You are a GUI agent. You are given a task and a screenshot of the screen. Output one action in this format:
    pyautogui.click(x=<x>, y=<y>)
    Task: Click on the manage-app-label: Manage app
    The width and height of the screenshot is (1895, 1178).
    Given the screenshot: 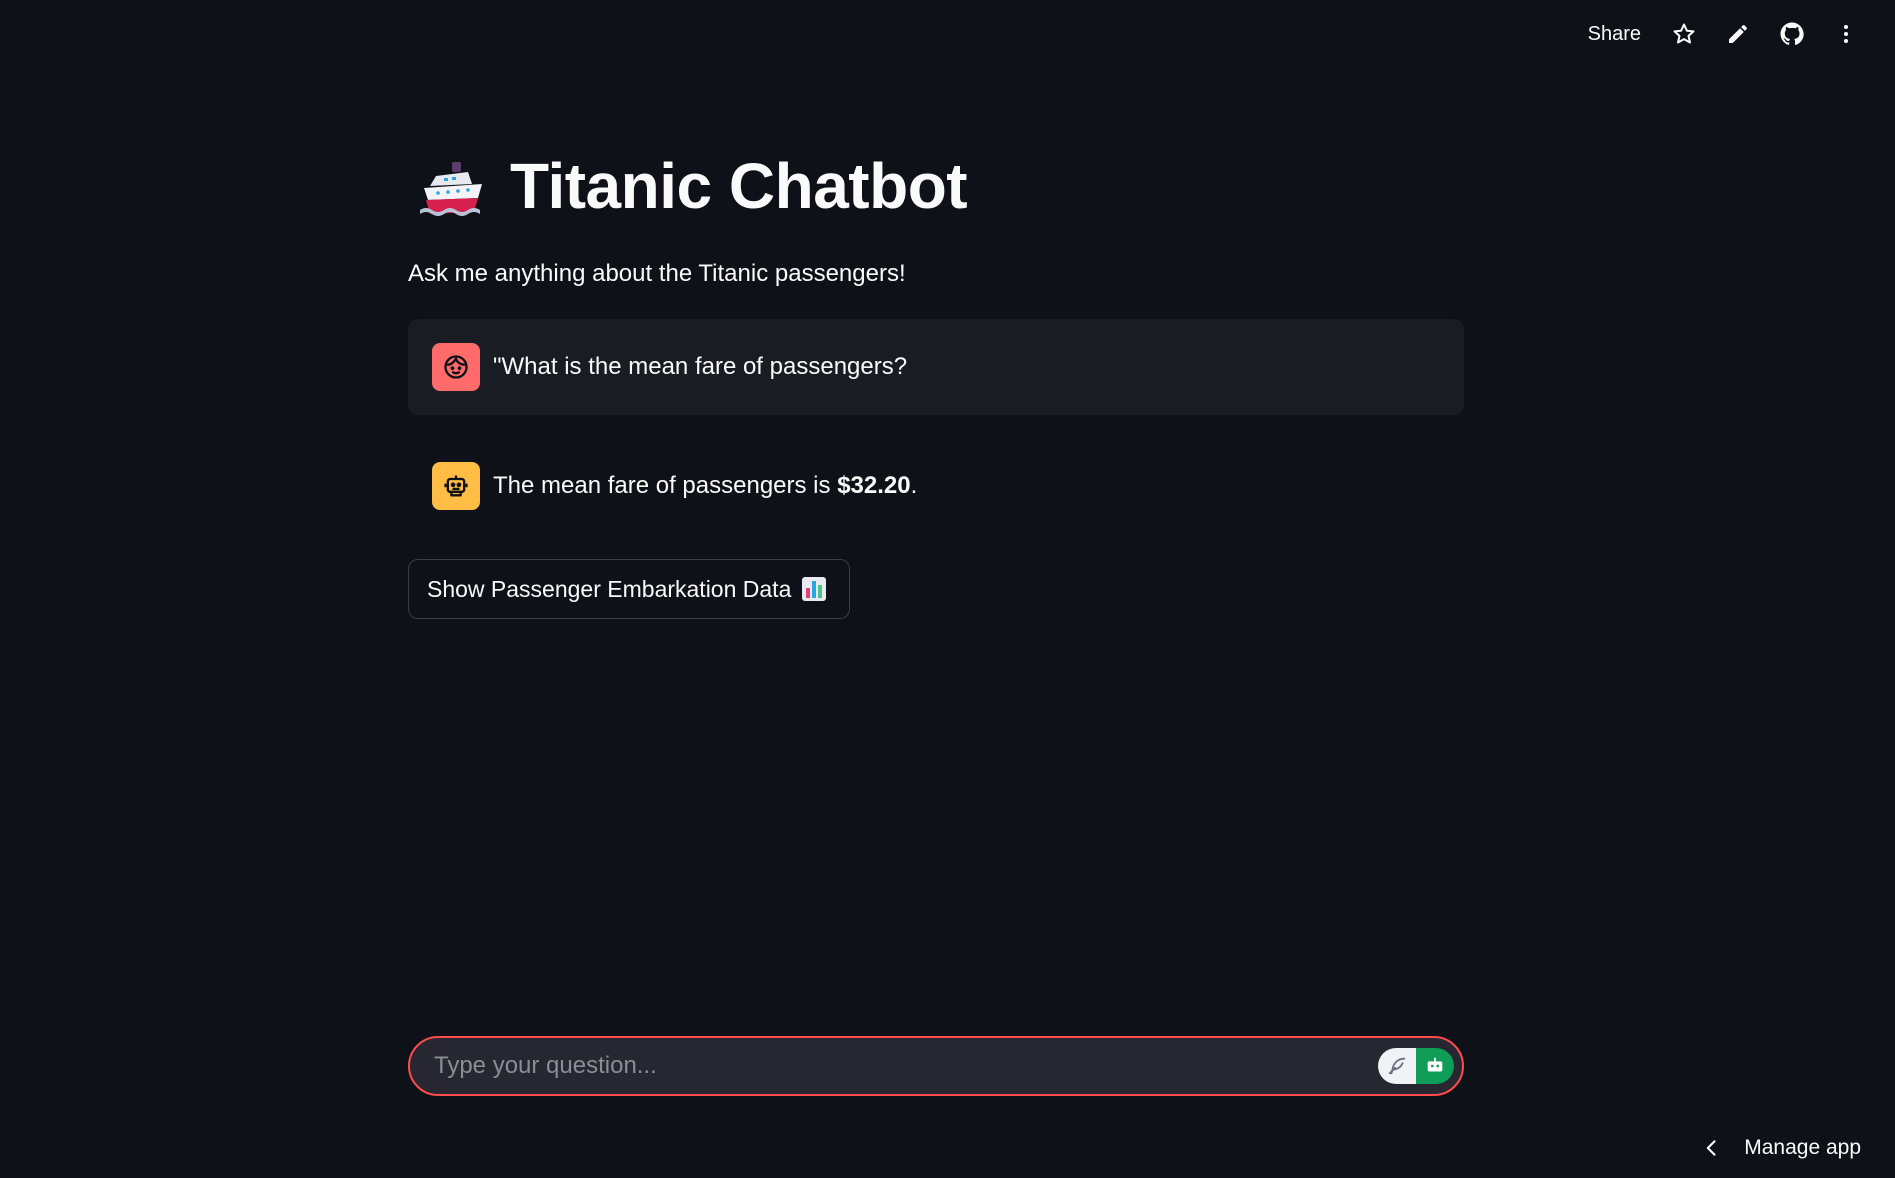 What is the action you would take?
    pyautogui.click(x=1802, y=1147)
    